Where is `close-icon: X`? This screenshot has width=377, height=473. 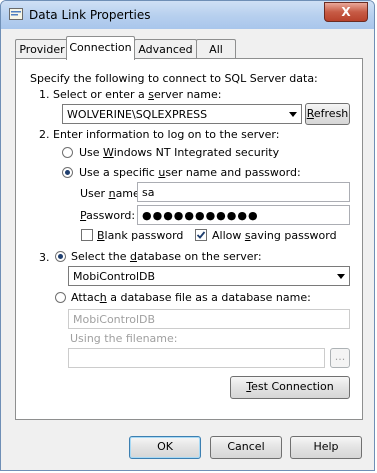
close-icon: X is located at coordinates (346, 12).